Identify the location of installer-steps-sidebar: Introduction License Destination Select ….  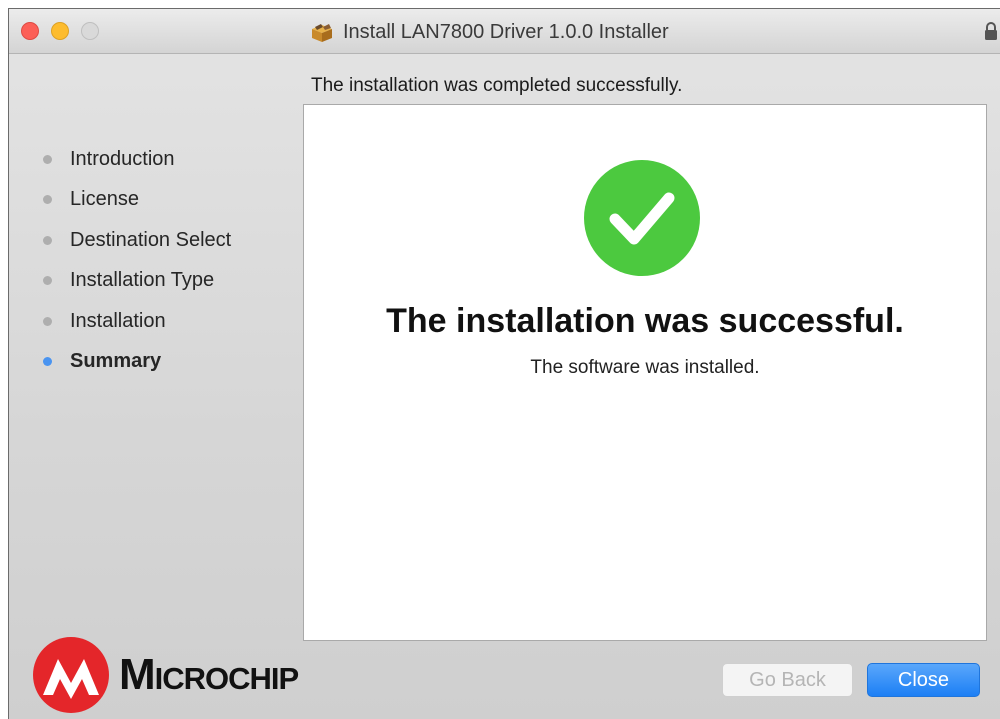
(154, 260).